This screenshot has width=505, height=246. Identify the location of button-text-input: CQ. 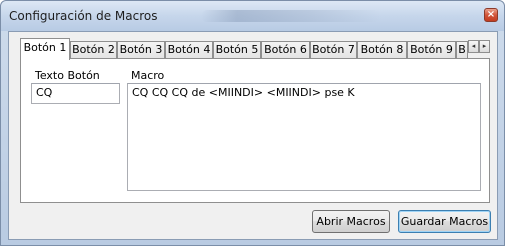
(75, 93).